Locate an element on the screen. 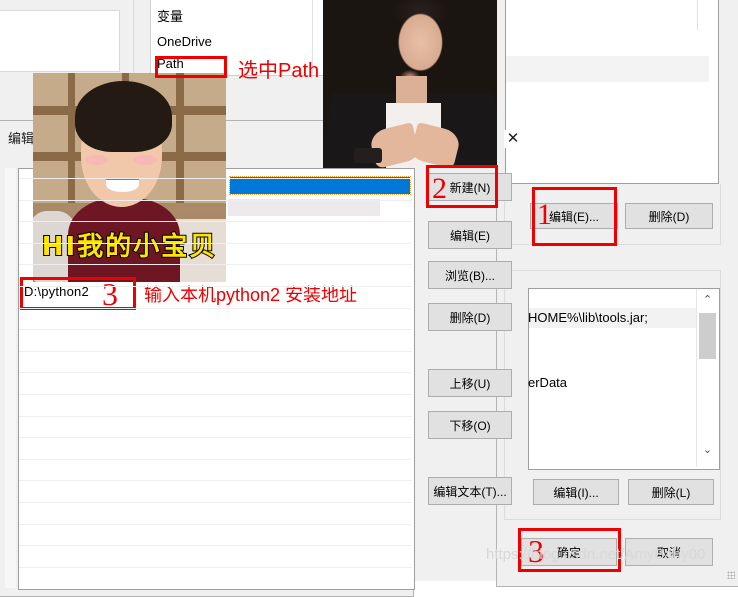 The height and width of the screenshot is (597, 738). move-down-button: 下移(O) is located at coordinates (470, 425).